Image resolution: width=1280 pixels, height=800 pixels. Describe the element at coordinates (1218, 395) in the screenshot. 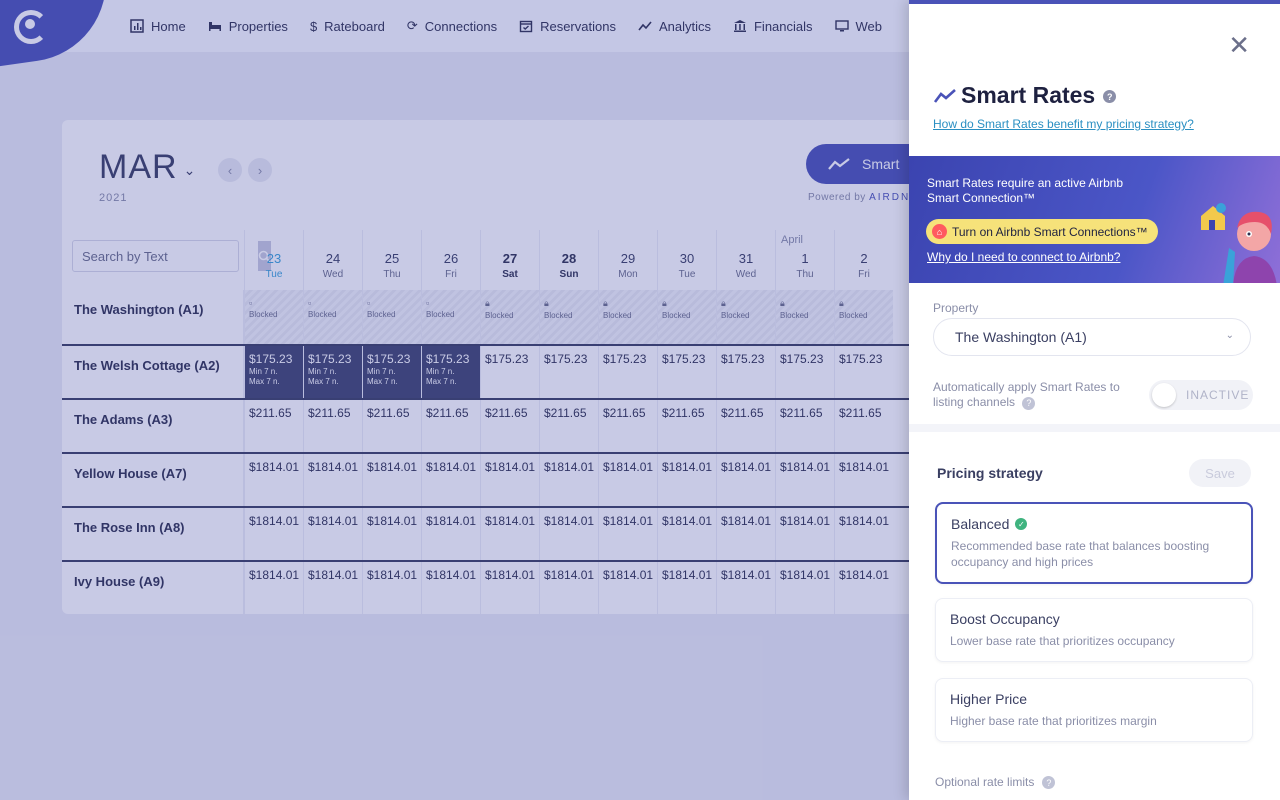

I see `toggle-label: INACTIVE` at that location.